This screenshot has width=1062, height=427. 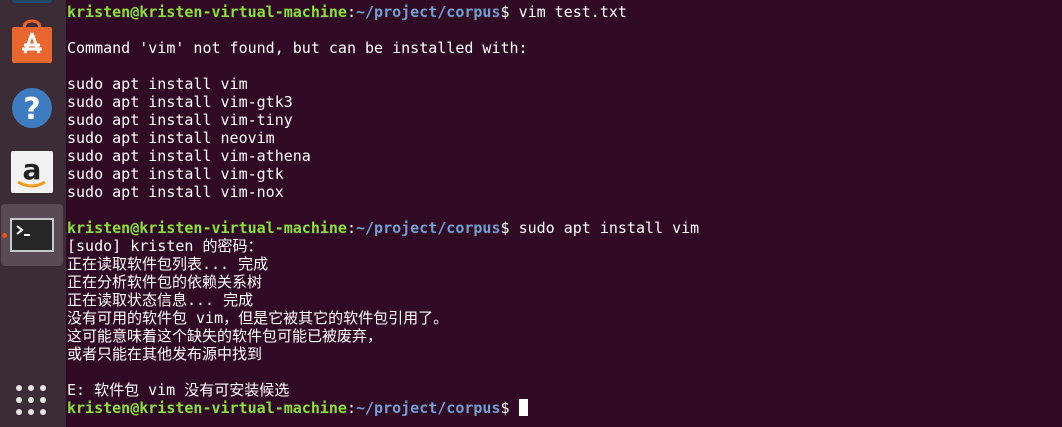 What do you see at coordinates (225, 336) in the screenshot?
I see `output-line: 这可能意味着这个缺失的软件包可能已被废弃，` at bounding box center [225, 336].